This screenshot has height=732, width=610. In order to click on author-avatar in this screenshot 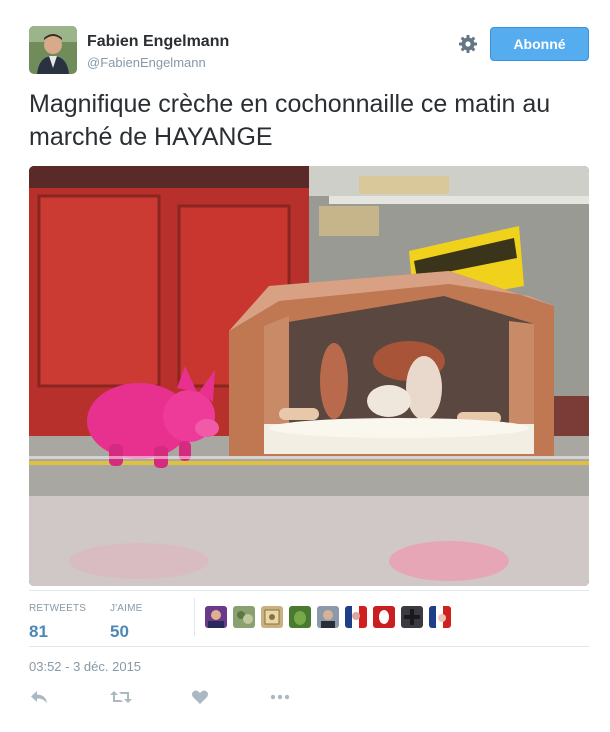, I will do `click(53, 50)`.